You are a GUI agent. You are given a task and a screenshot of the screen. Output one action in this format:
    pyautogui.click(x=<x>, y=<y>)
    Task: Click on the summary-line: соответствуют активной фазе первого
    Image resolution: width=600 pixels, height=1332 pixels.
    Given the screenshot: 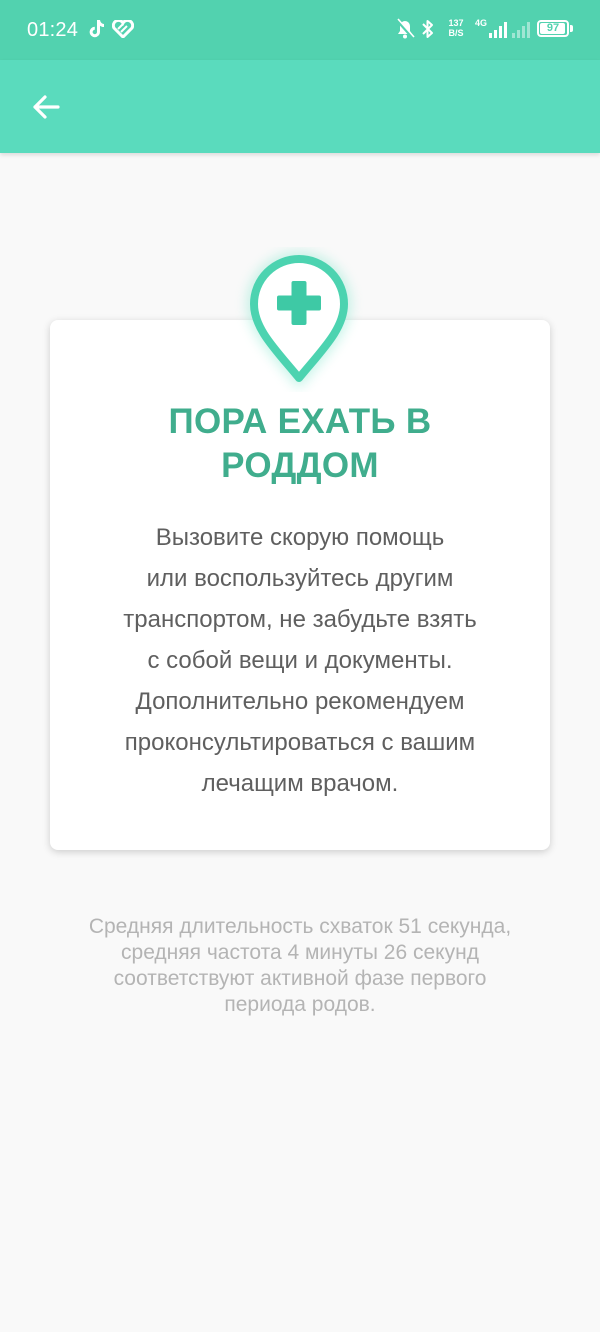 What is the action you would take?
    pyautogui.click(x=300, y=978)
    